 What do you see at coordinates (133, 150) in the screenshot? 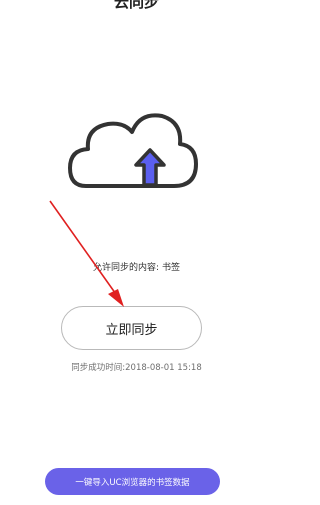
I see `cloud-upload-icon` at bounding box center [133, 150].